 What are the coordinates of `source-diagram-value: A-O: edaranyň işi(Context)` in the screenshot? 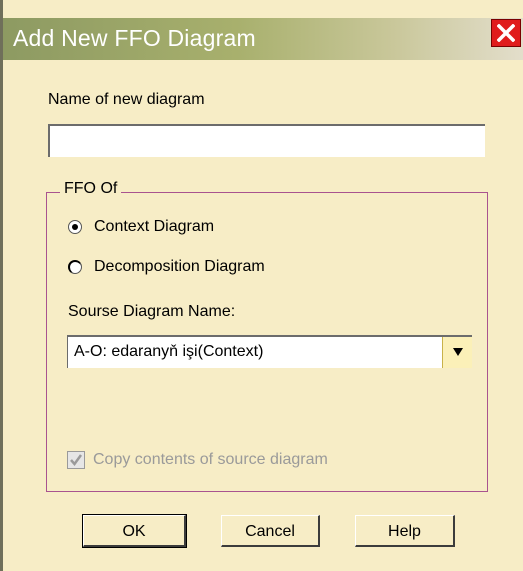 It's located at (169, 351).